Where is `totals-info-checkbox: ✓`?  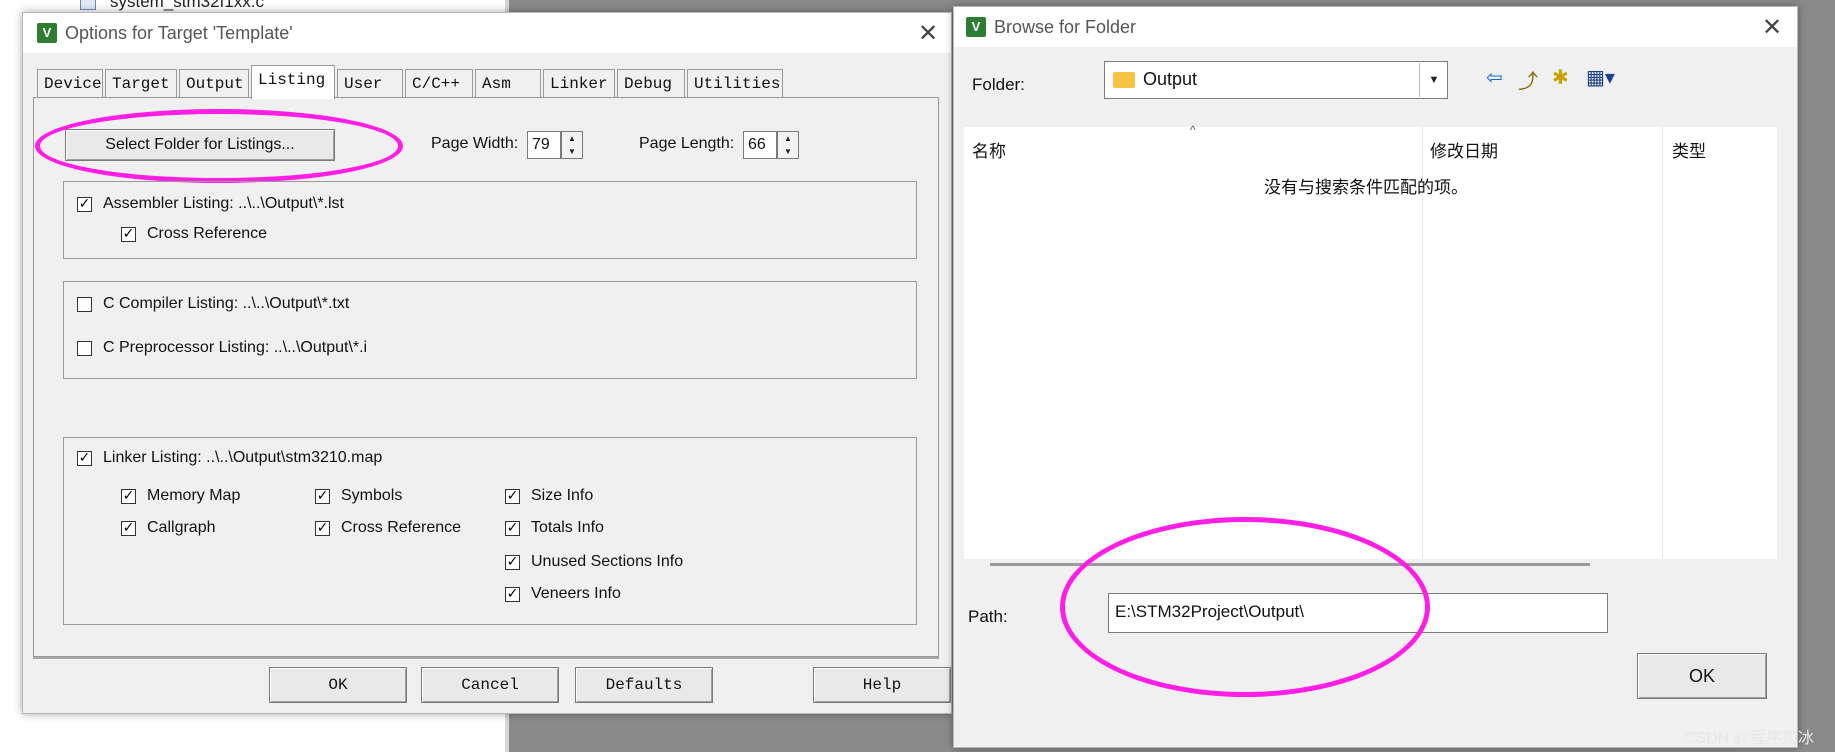 totals-info-checkbox: ✓ is located at coordinates (512, 528).